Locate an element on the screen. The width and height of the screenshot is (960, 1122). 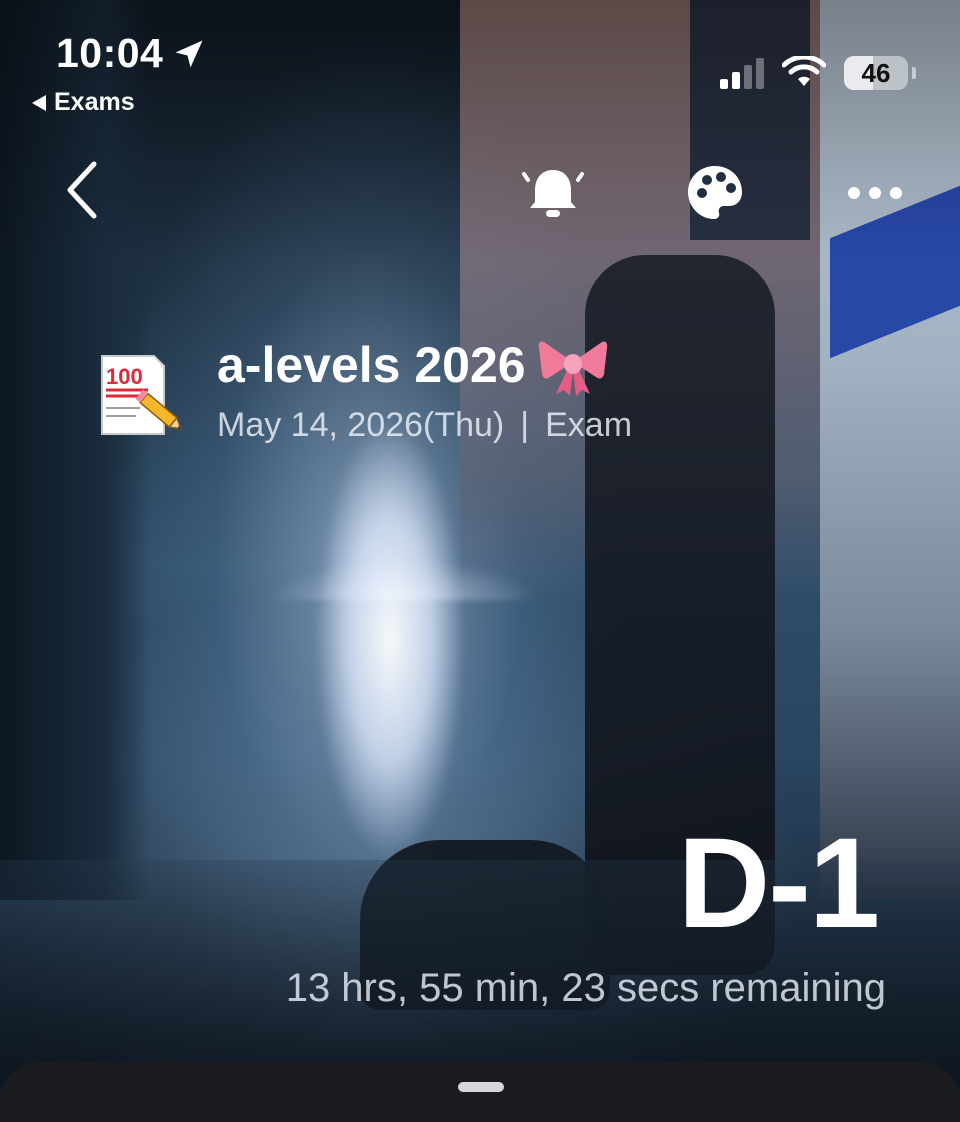
event-date: May 14, 2026(Thu) is located at coordinates (361, 425).